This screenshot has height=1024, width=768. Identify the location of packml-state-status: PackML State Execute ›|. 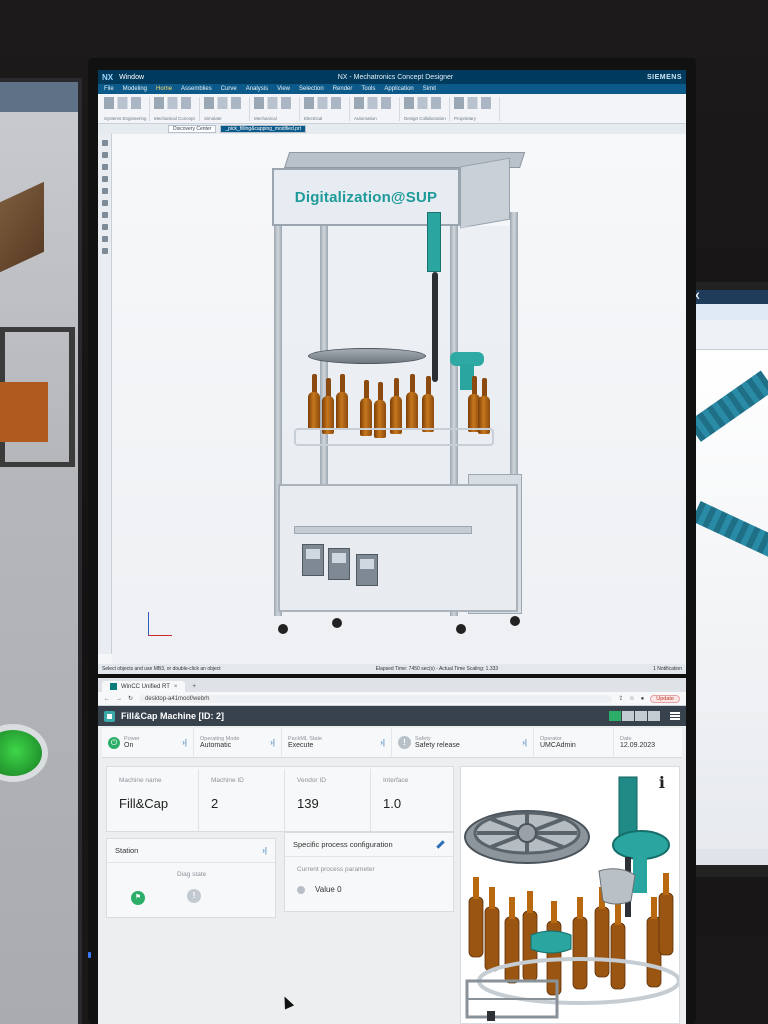
(337, 742).